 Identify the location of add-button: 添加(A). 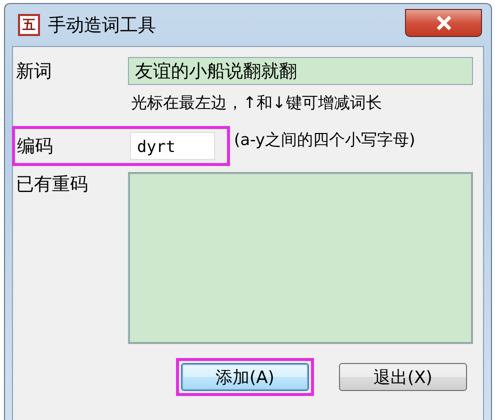
(245, 377).